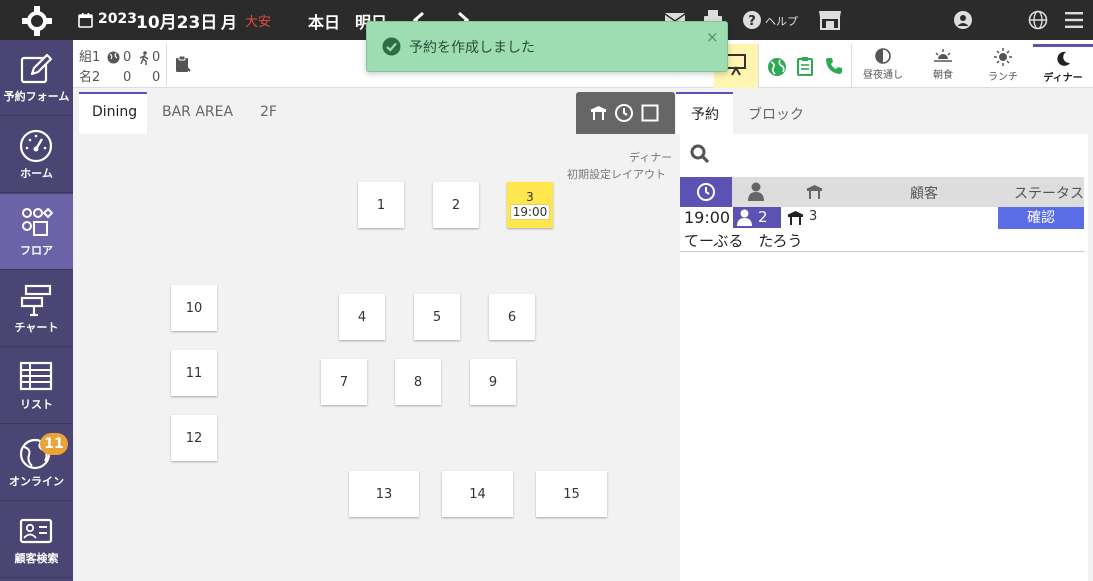 The image size is (1093, 581). I want to click on sort-by-time, so click(706, 192).